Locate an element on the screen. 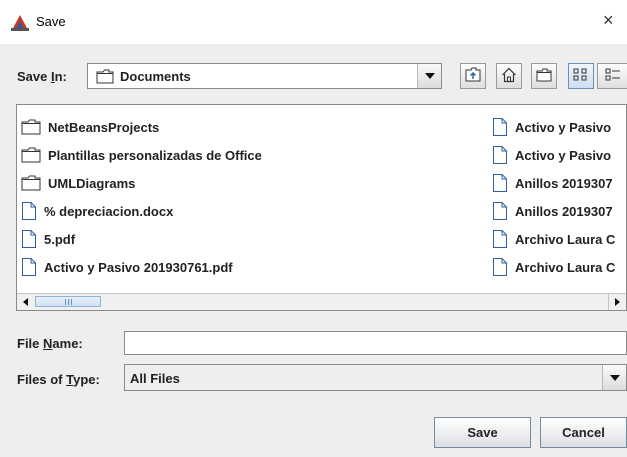 Image resolution: width=627 pixels, height=457 pixels. file-list-item-name: NetBeansProjects is located at coordinates (104, 127).